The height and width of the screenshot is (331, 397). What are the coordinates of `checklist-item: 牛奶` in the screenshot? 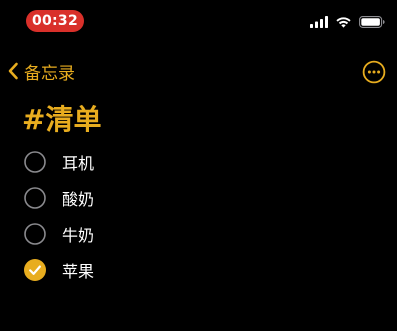 It's located at (194, 234).